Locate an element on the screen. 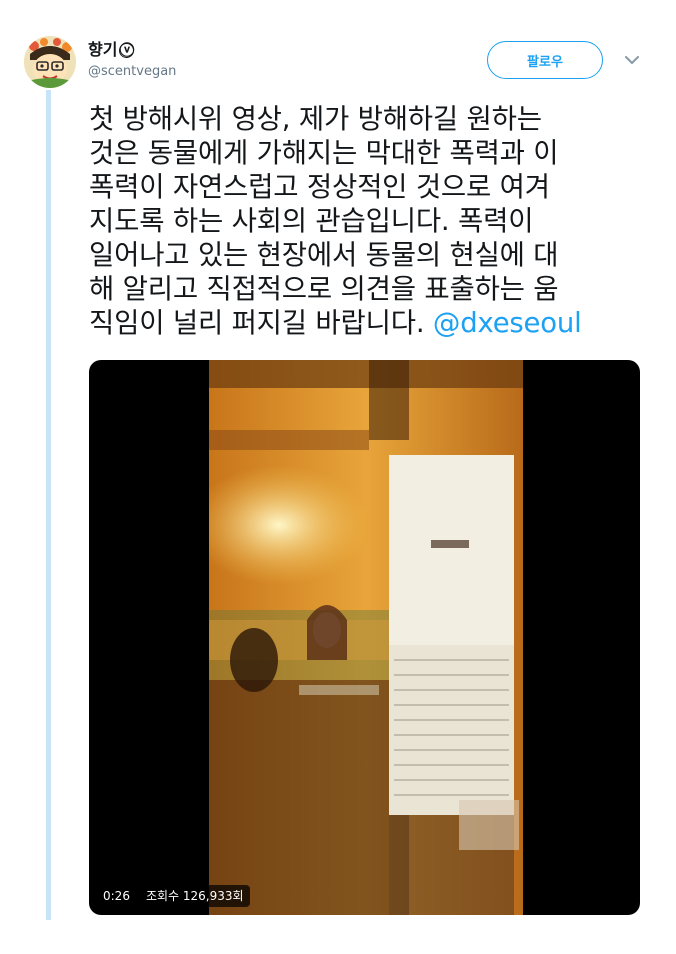 The width and height of the screenshot is (676, 954). user-info: 향기 ⓥ @scentvegan is located at coordinates (132, 60).